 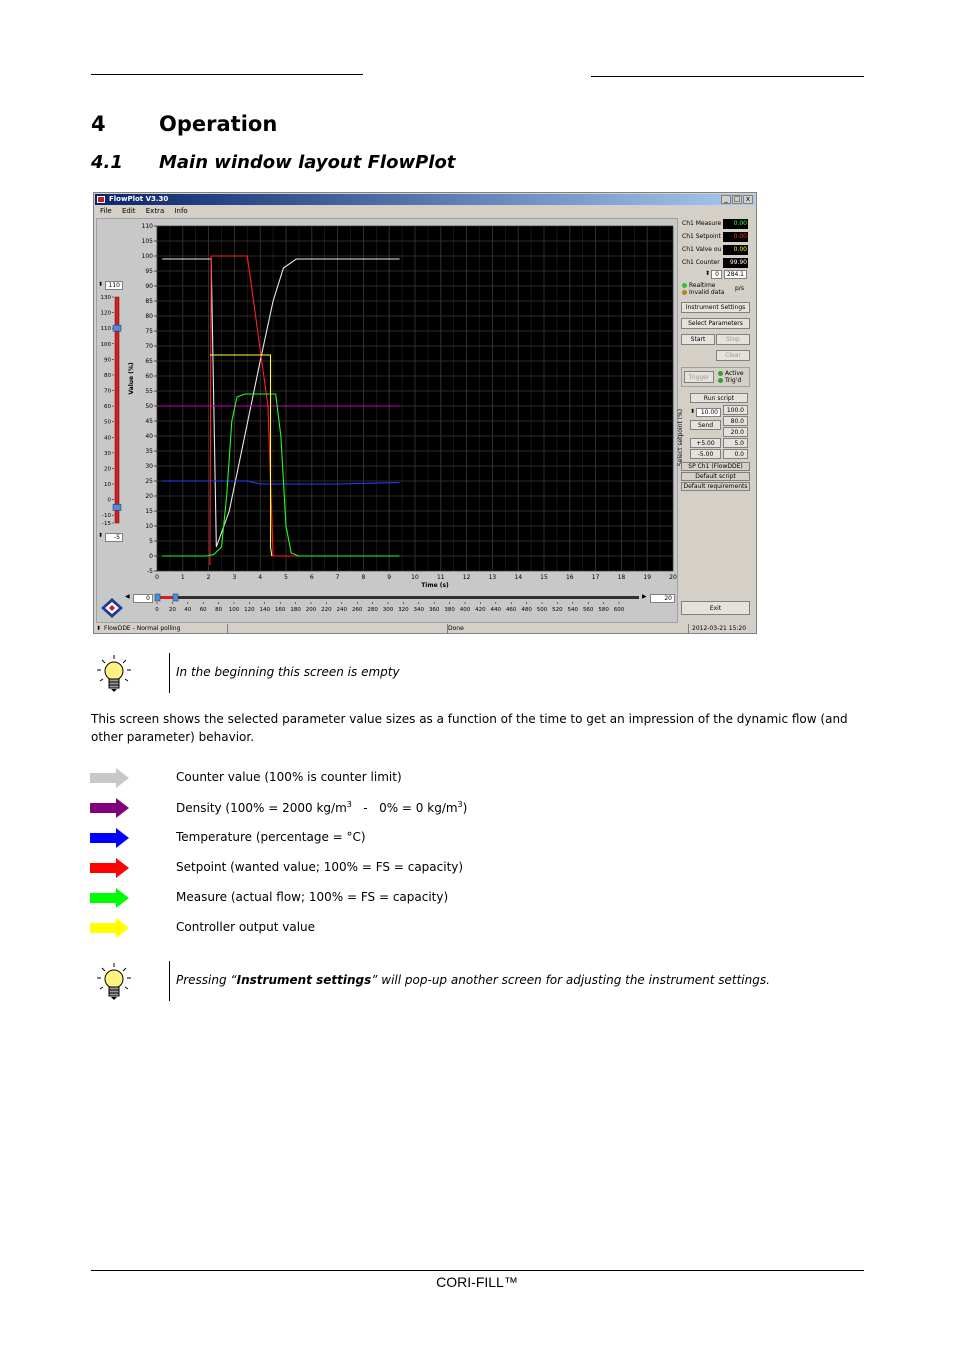 What do you see at coordinates (692, 411) in the screenshot?
I see `setpoint-spinner-icon: ⬍` at bounding box center [692, 411].